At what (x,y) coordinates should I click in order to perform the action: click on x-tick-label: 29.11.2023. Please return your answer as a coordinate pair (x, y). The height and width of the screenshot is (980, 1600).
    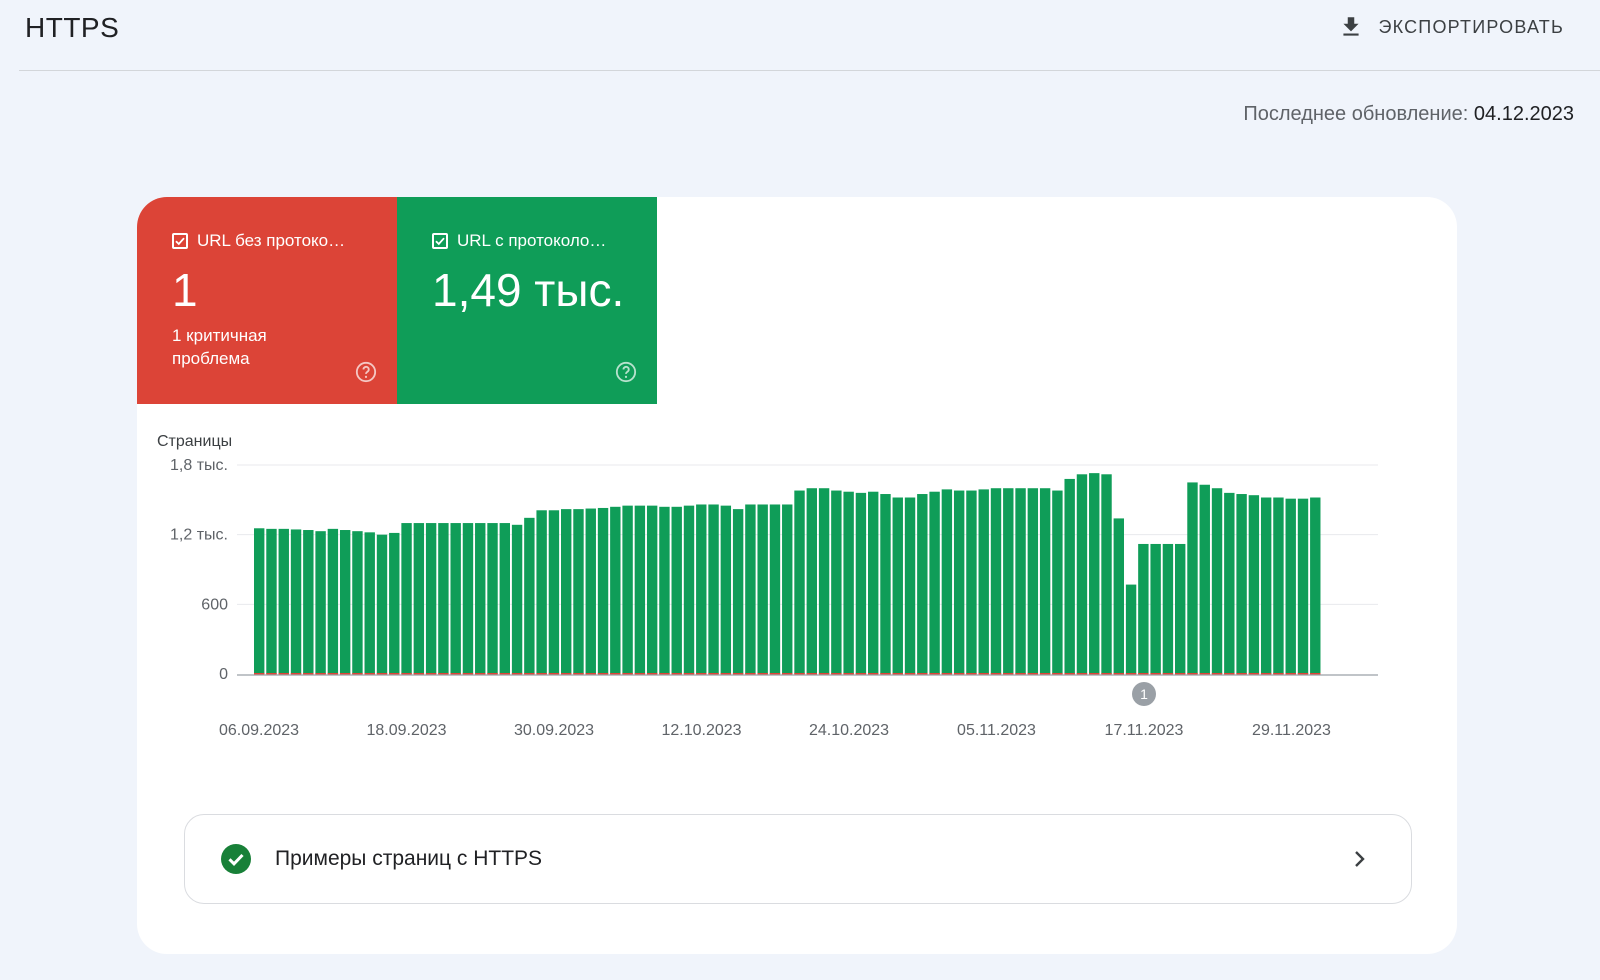
    Looking at the image, I should click on (1291, 730).